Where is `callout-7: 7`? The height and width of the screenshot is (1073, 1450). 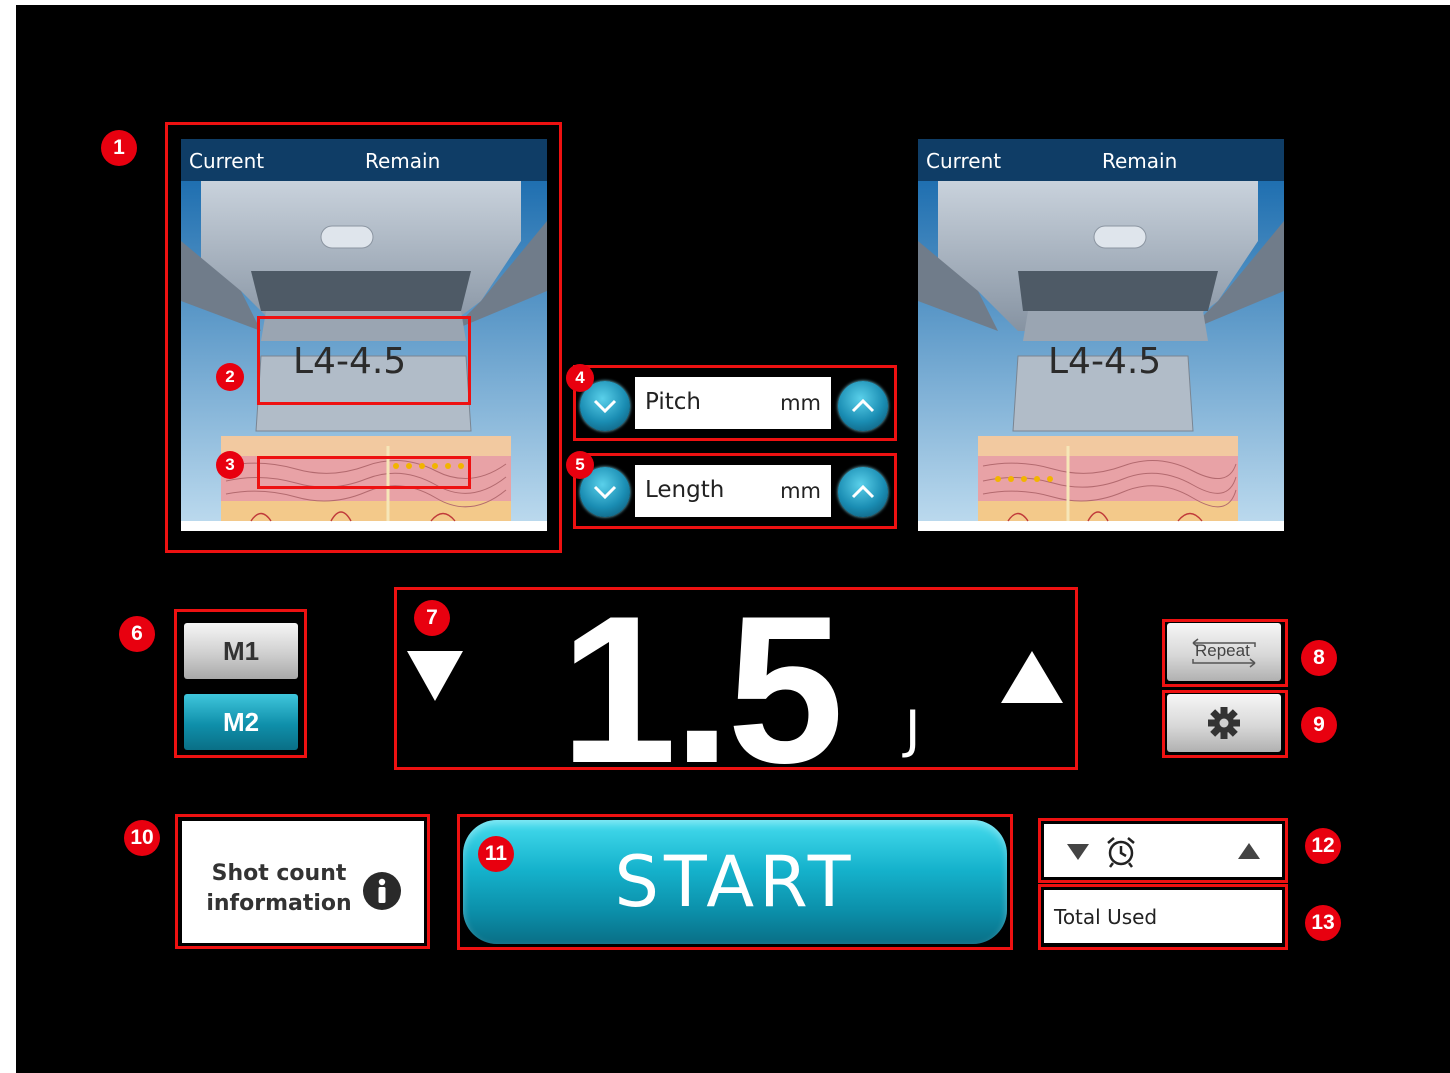 callout-7: 7 is located at coordinates (432, 618).